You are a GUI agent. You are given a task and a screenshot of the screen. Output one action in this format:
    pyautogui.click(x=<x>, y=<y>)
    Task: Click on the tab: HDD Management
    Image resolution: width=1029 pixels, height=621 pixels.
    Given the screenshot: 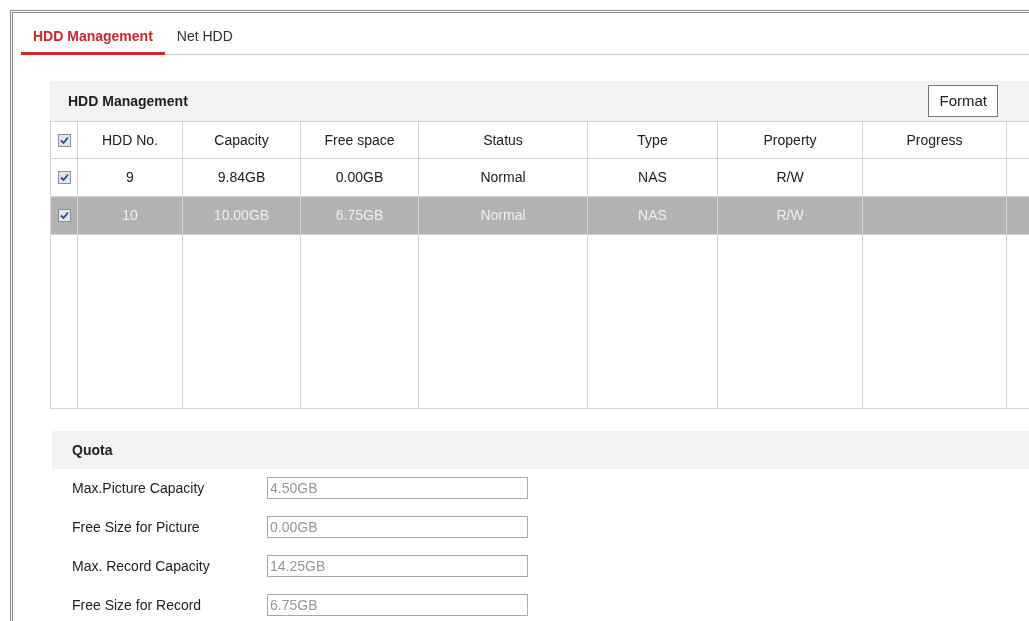 What is the action you would take?
    pyautogui.click(x=93, y=37)
    